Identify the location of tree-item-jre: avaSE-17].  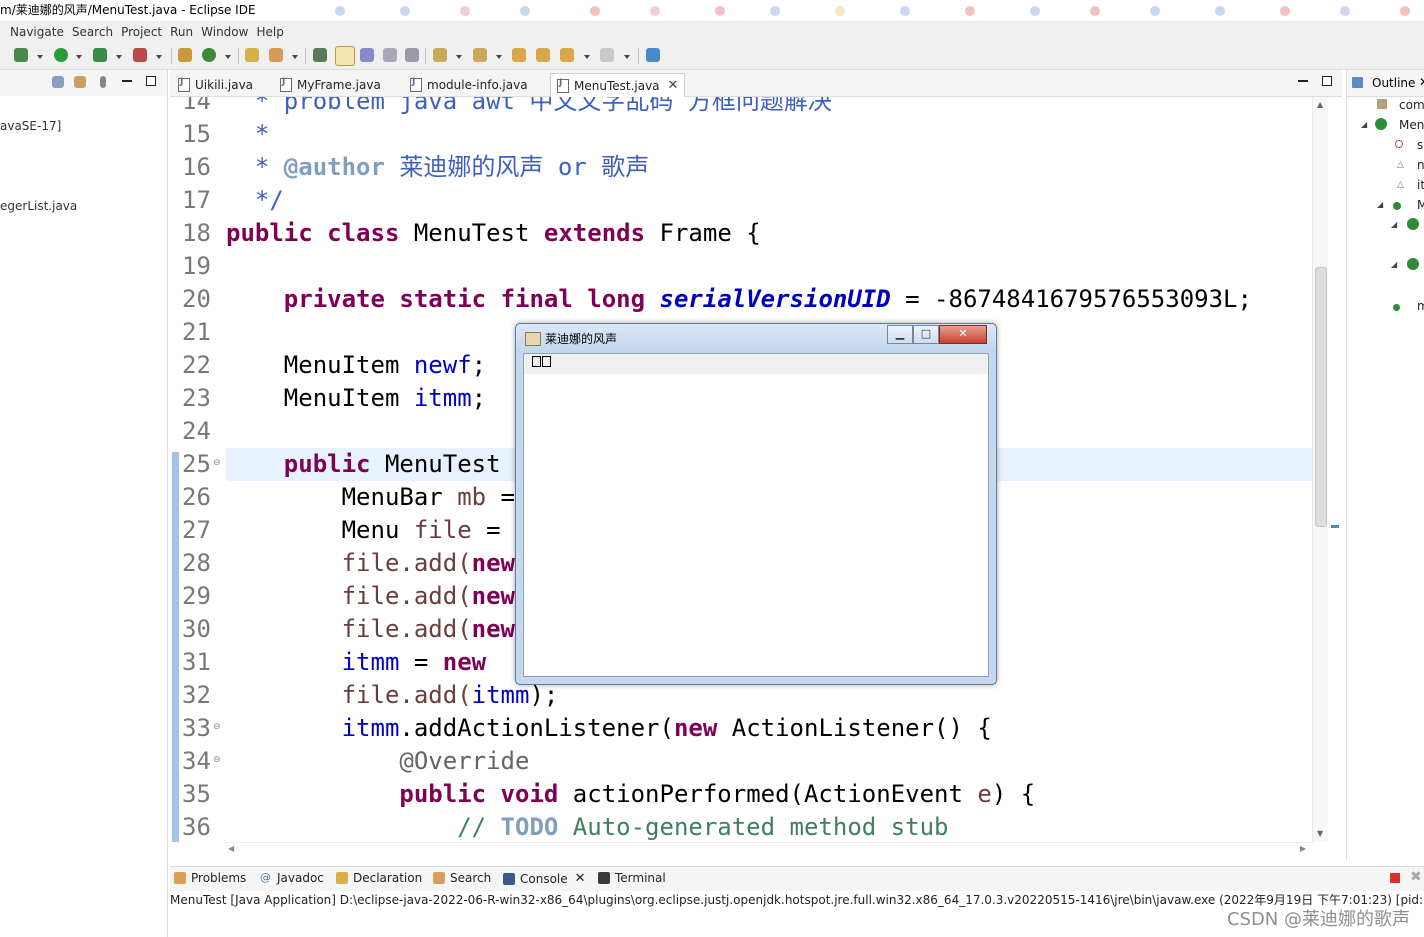
(30, 126).